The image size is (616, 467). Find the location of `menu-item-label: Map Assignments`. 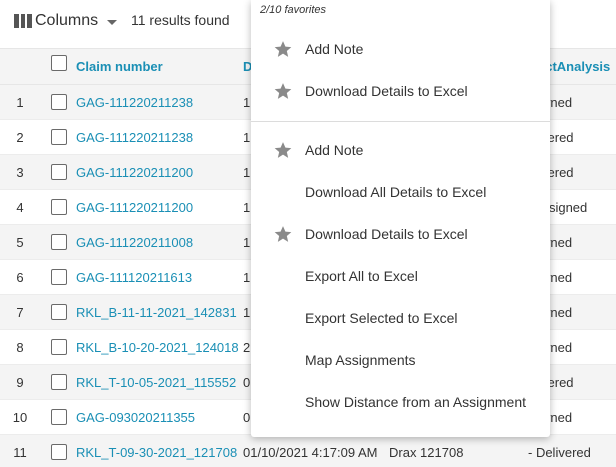

menu-item-label: Map Assignments is located at coordinates (360, 360).